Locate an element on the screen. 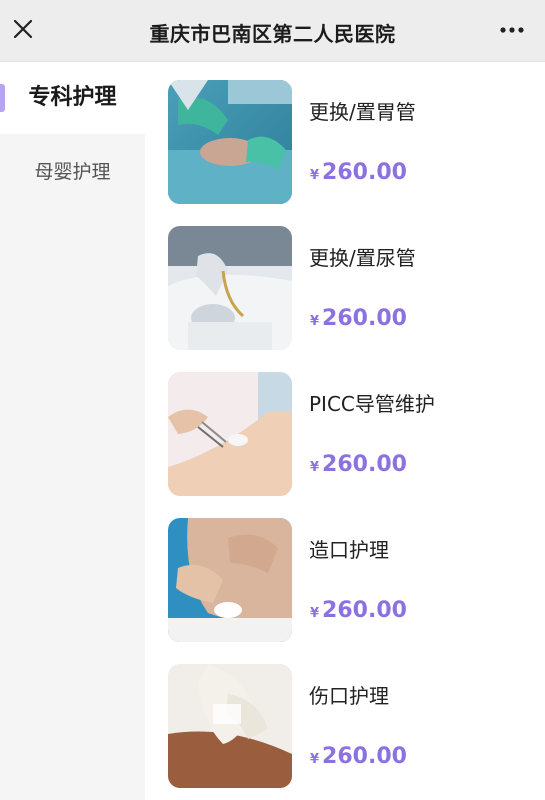 The height and width of the screenshot is (800, 545). wound-care-photo is located at coordinates (230, 726).